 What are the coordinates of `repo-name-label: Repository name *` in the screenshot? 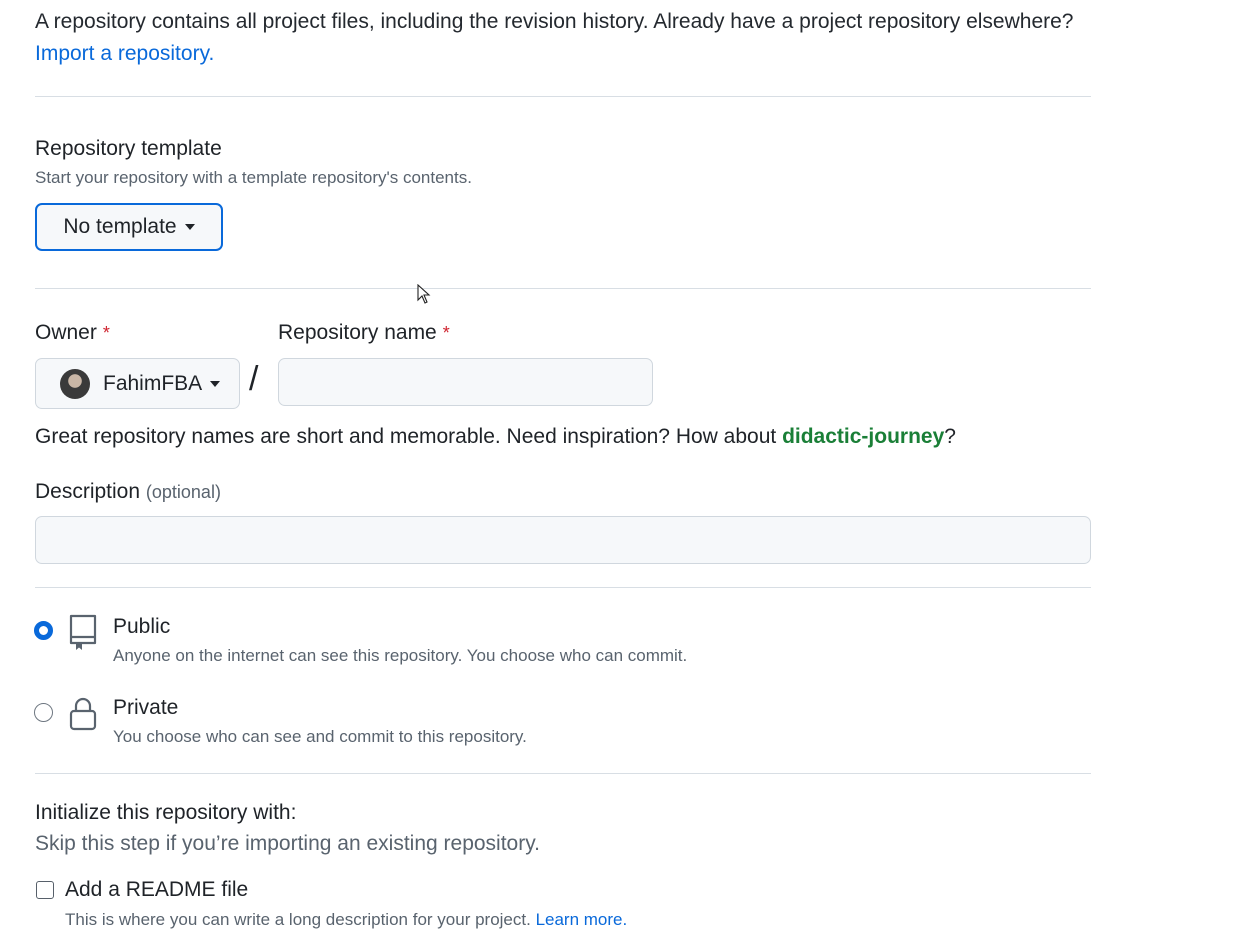 It's located at (364, 333).